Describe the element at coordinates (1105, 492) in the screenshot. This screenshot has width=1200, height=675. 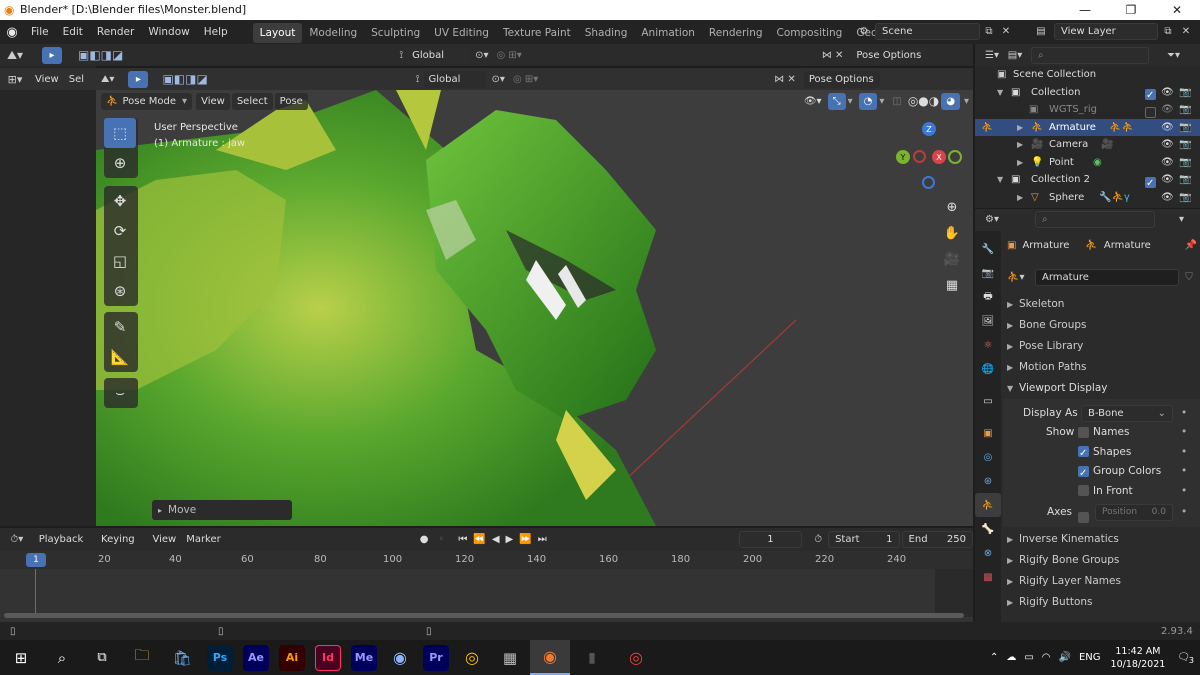
I see `in-front-checkbox: In Front` at that location.